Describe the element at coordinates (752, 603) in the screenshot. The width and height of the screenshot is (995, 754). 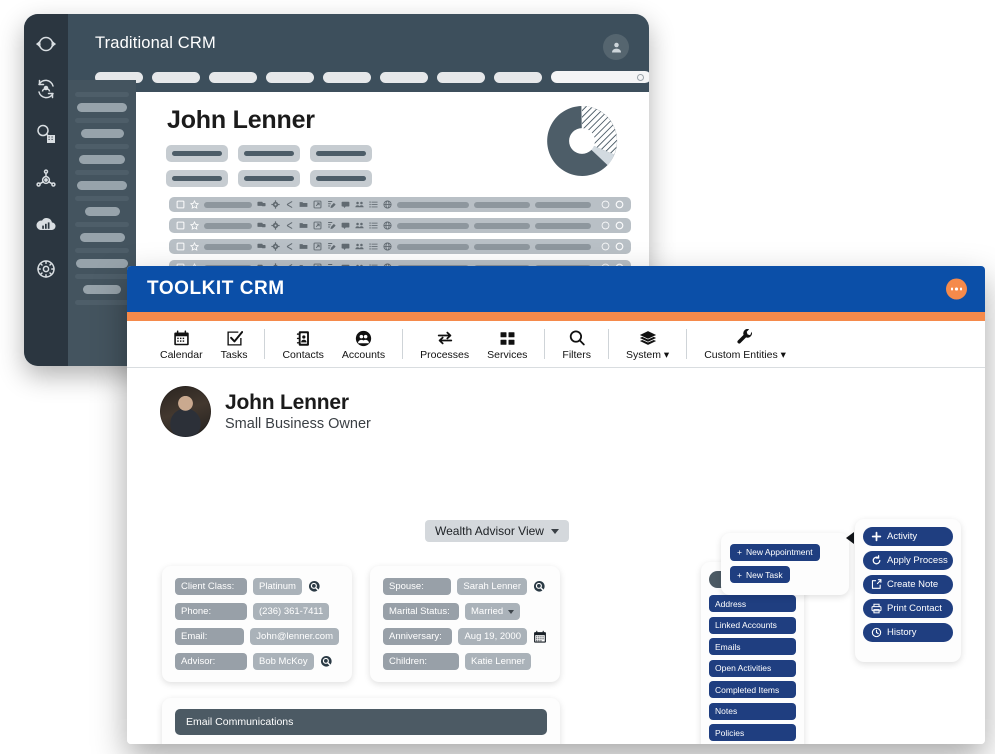
I see `quick-link-address: Address` at that location.